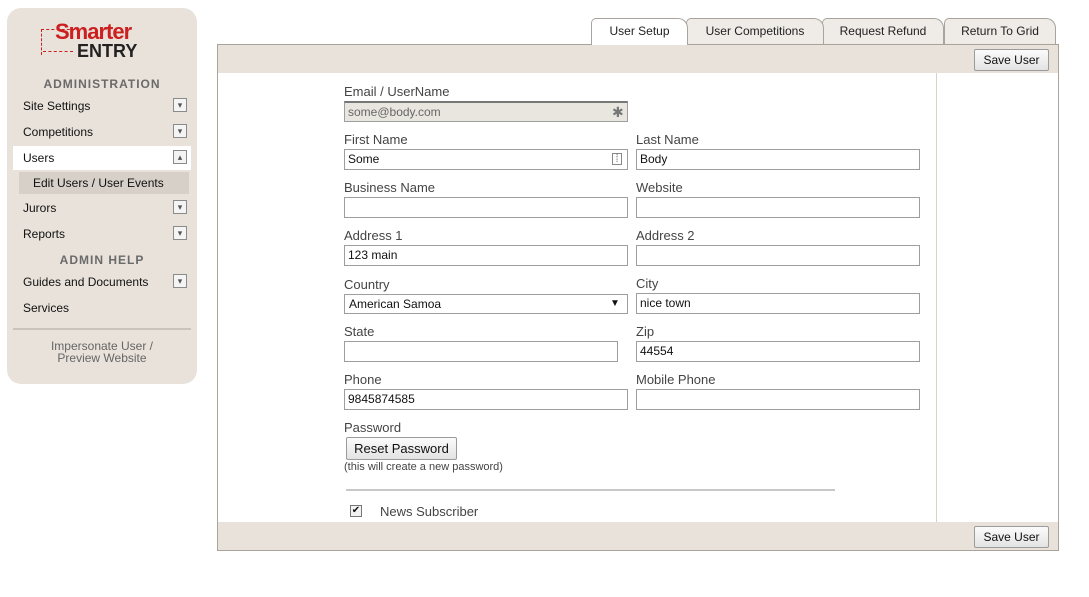 This screenshot has height=597, width=1089. What do you see at coordinates (647, 283) in the screenshot?
I see `city-label: City` at bounding box center [647, 283].